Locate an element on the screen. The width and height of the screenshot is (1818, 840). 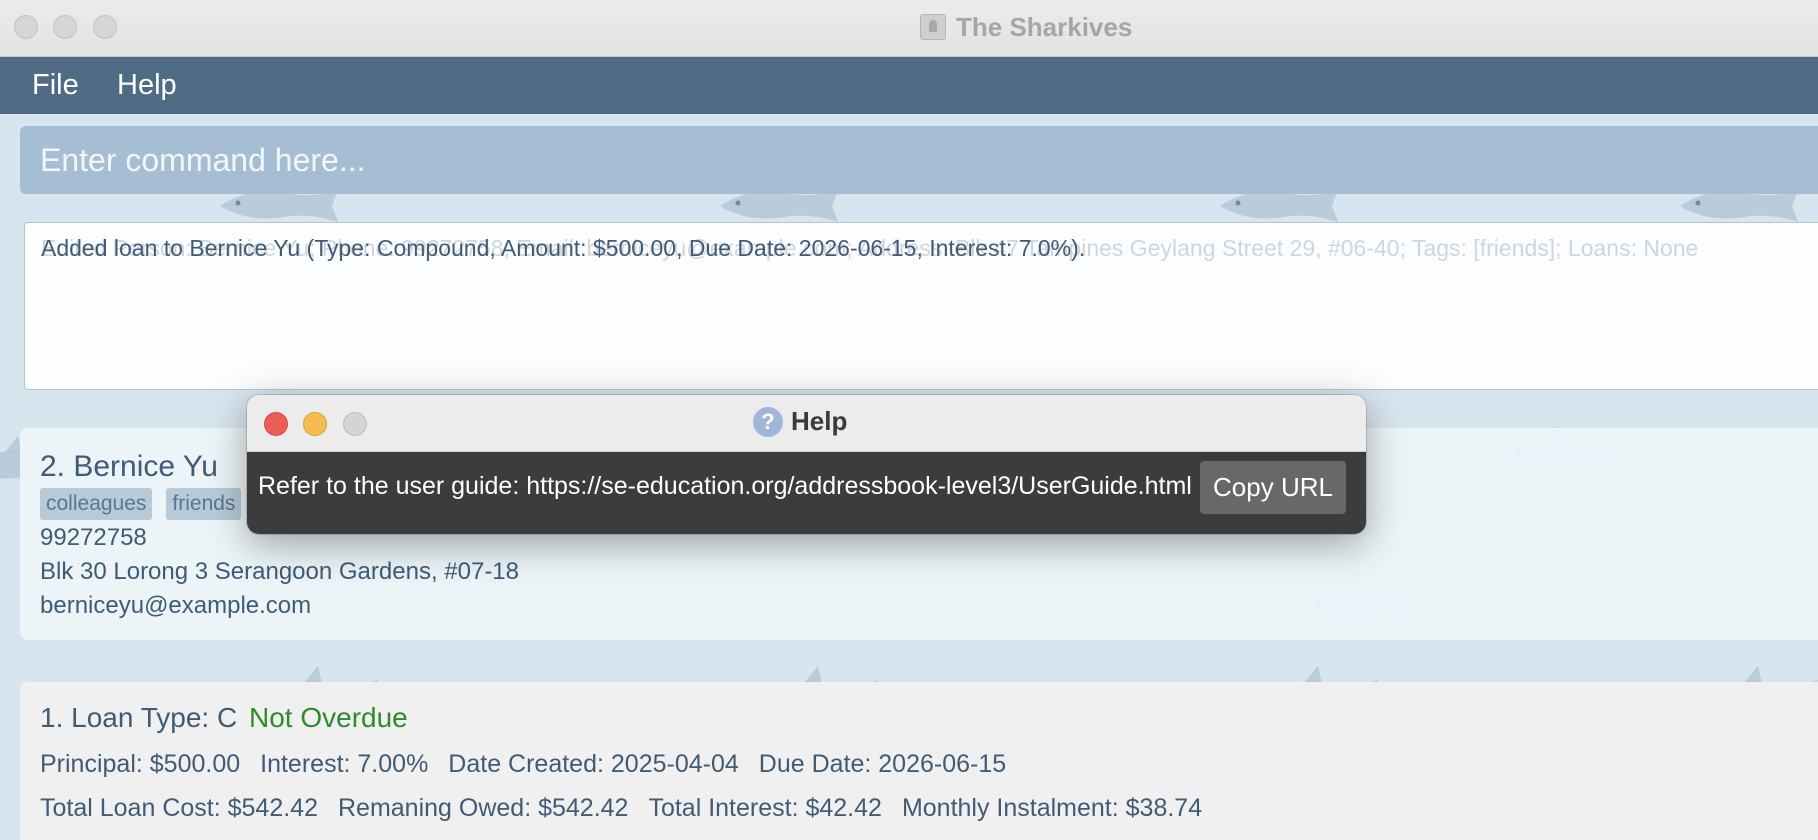
help-close-button is located at coordinates (276, 424).